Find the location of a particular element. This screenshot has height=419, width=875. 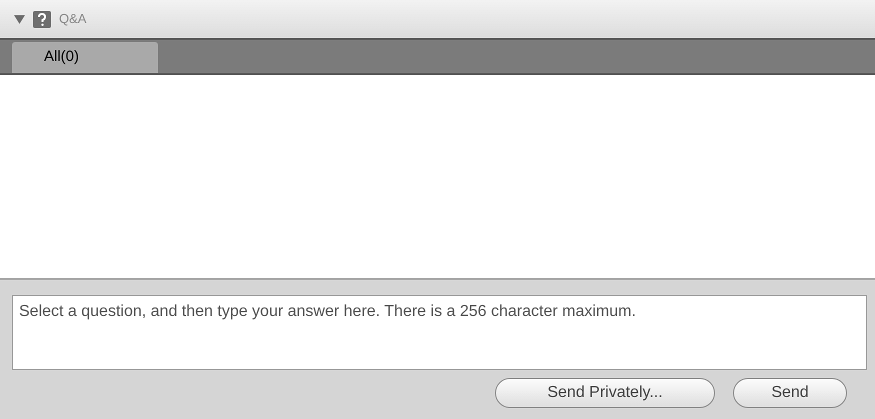

tab: All(0) is located at coordinates (85, 57).